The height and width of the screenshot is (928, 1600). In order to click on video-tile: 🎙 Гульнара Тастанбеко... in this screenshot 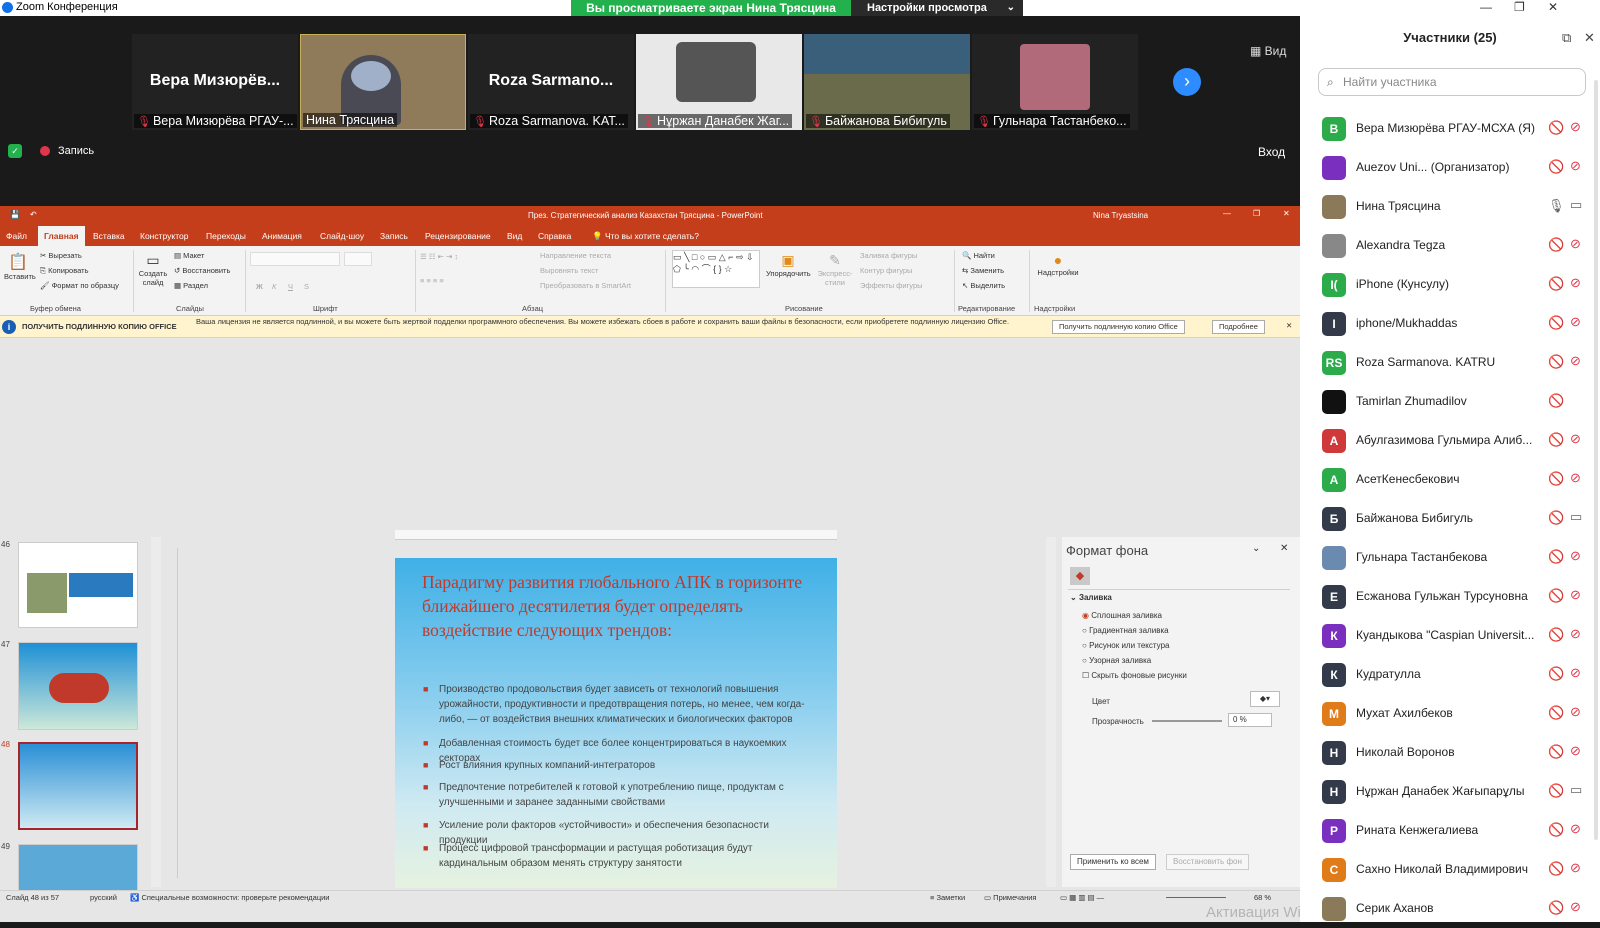, I will do `click(1055, 82)`.